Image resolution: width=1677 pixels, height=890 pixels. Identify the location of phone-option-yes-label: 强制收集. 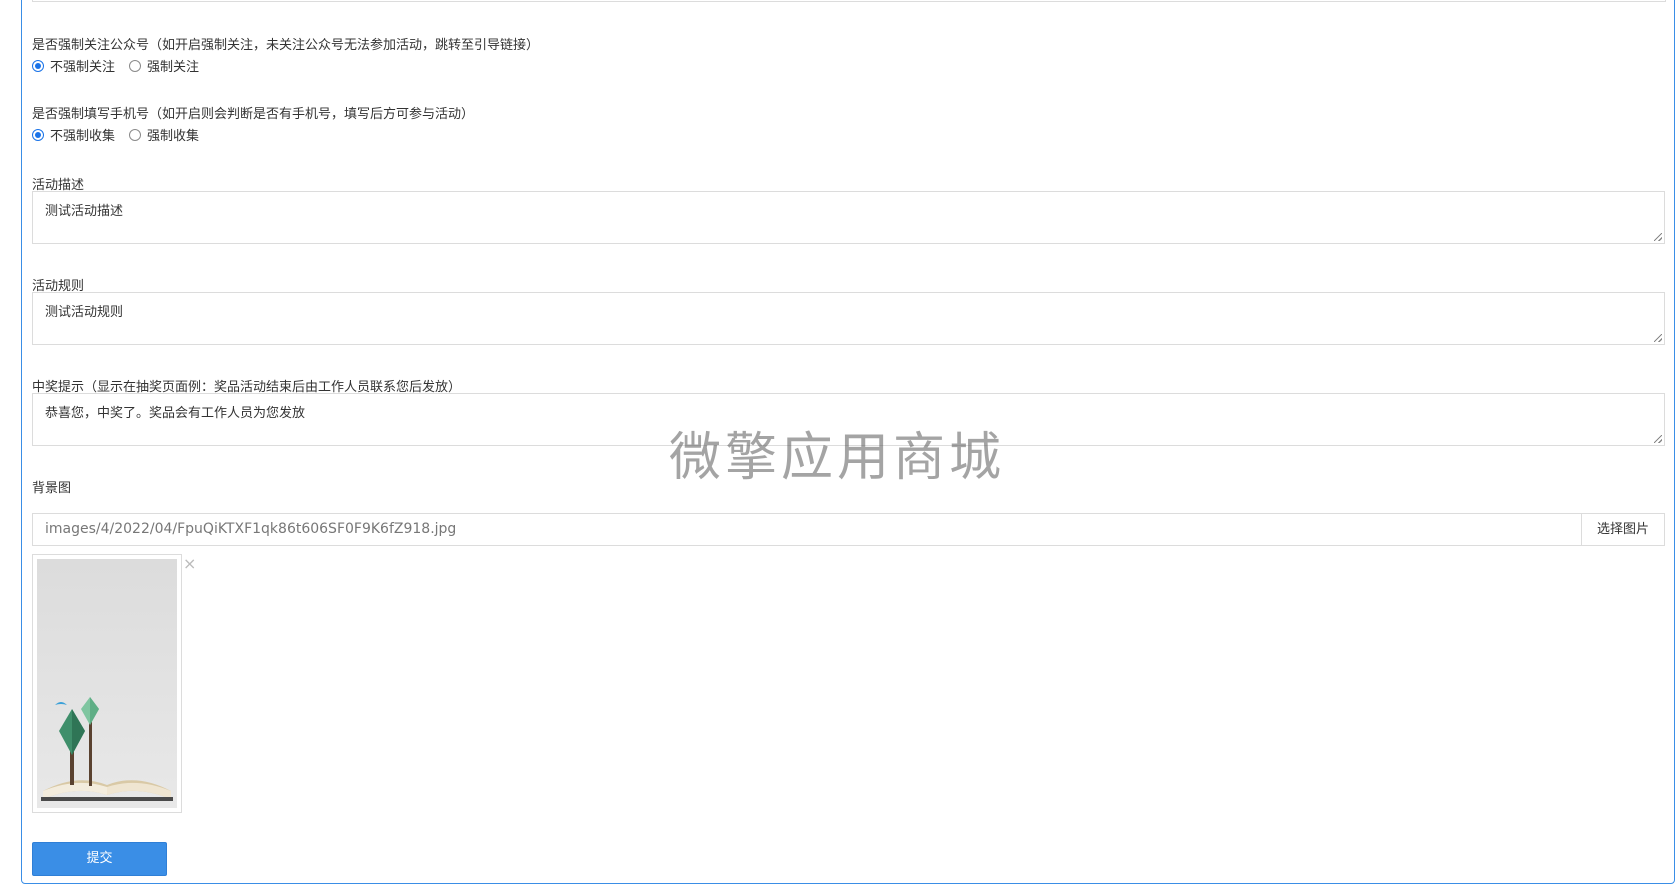
(173, 136).